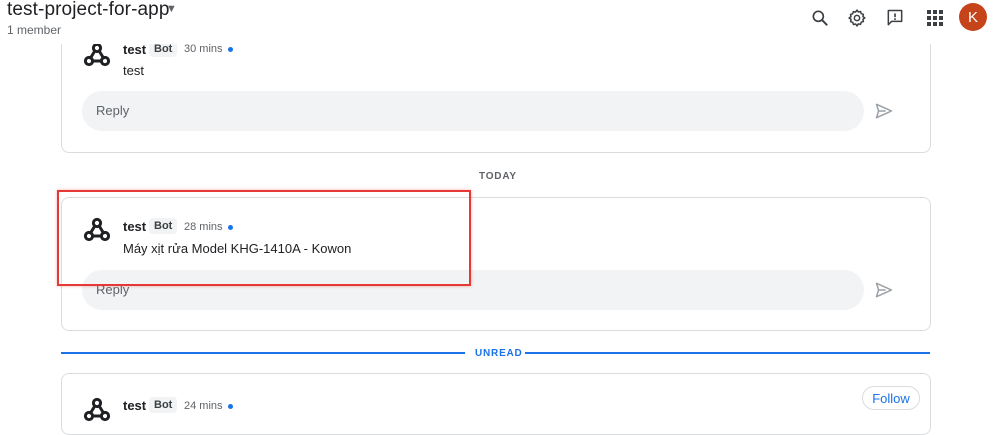  What do you see at coordinates (163, 405) in the screenshot?
I see `bot-badge: Bot` at bounding box center [163, 405].